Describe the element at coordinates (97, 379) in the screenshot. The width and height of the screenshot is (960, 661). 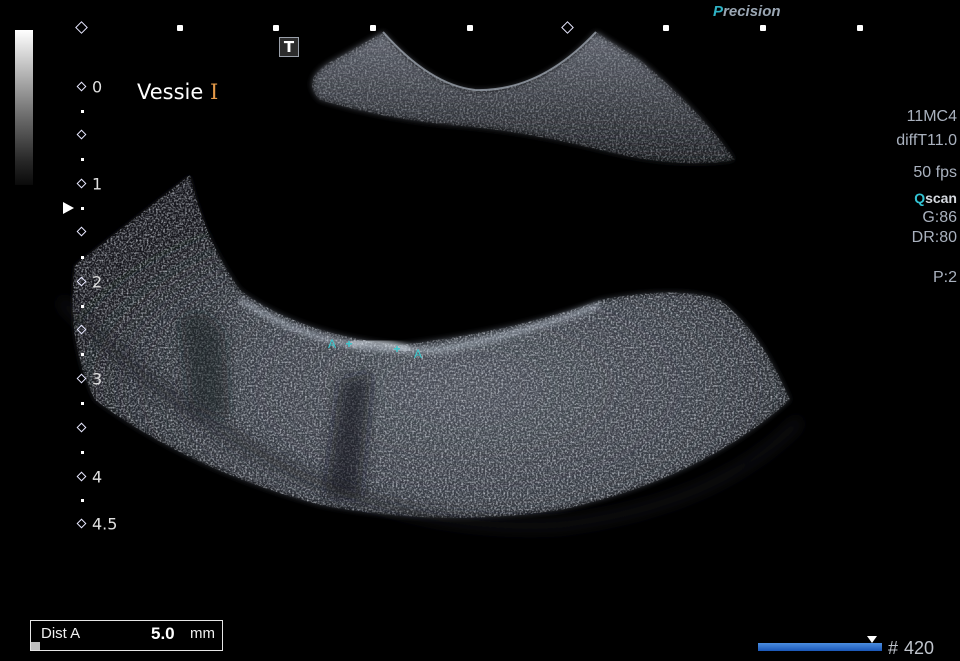
I see `depth-label: 3` at that location.